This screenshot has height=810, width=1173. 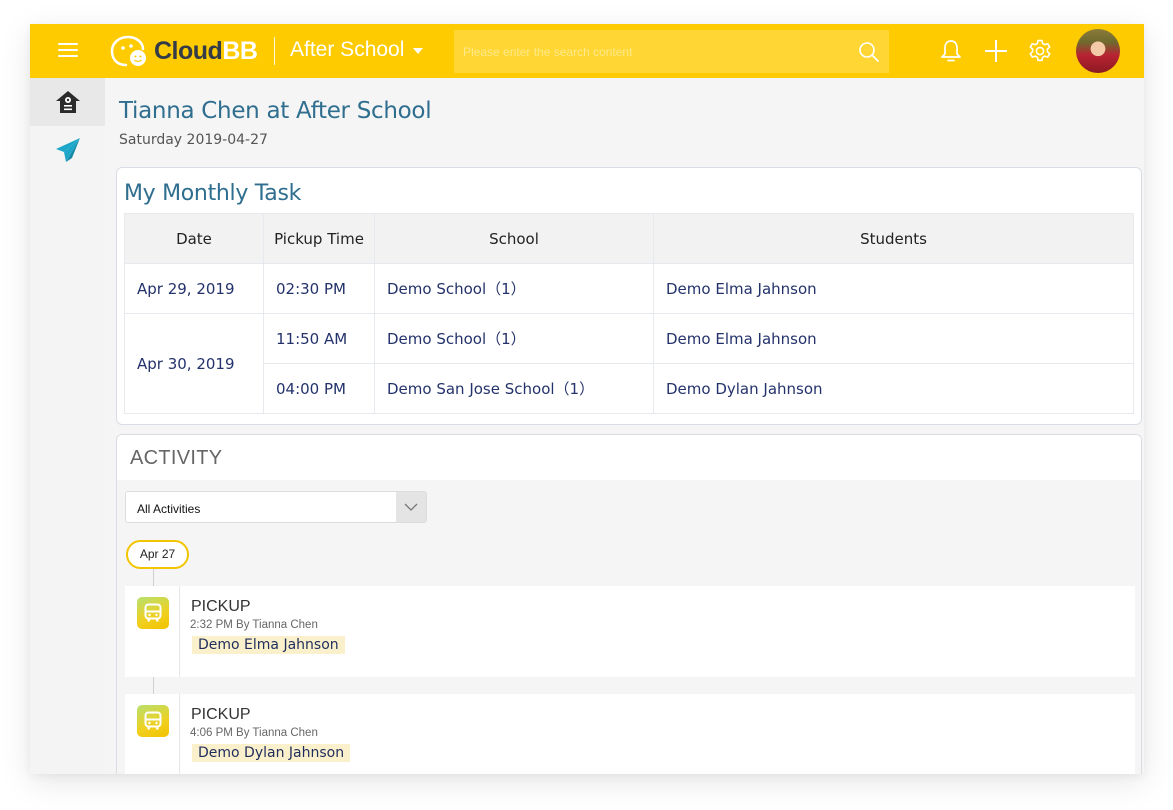 What do you see at coordinates (254, 733) in the screenshot?
I see `activity-meta: 4:06 PM By Tianna Chen` at bounding box center [254, 733].